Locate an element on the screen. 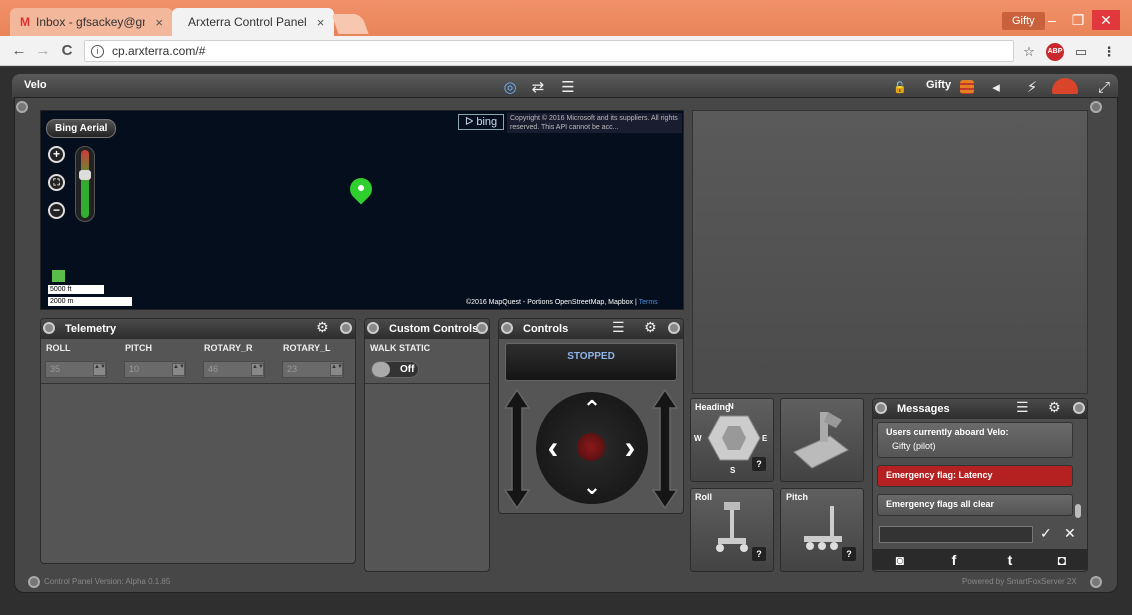 This screenshot has height=615, width=1132. custom-controls-title-text: Custom Controls is located at coordinates (434, 329).